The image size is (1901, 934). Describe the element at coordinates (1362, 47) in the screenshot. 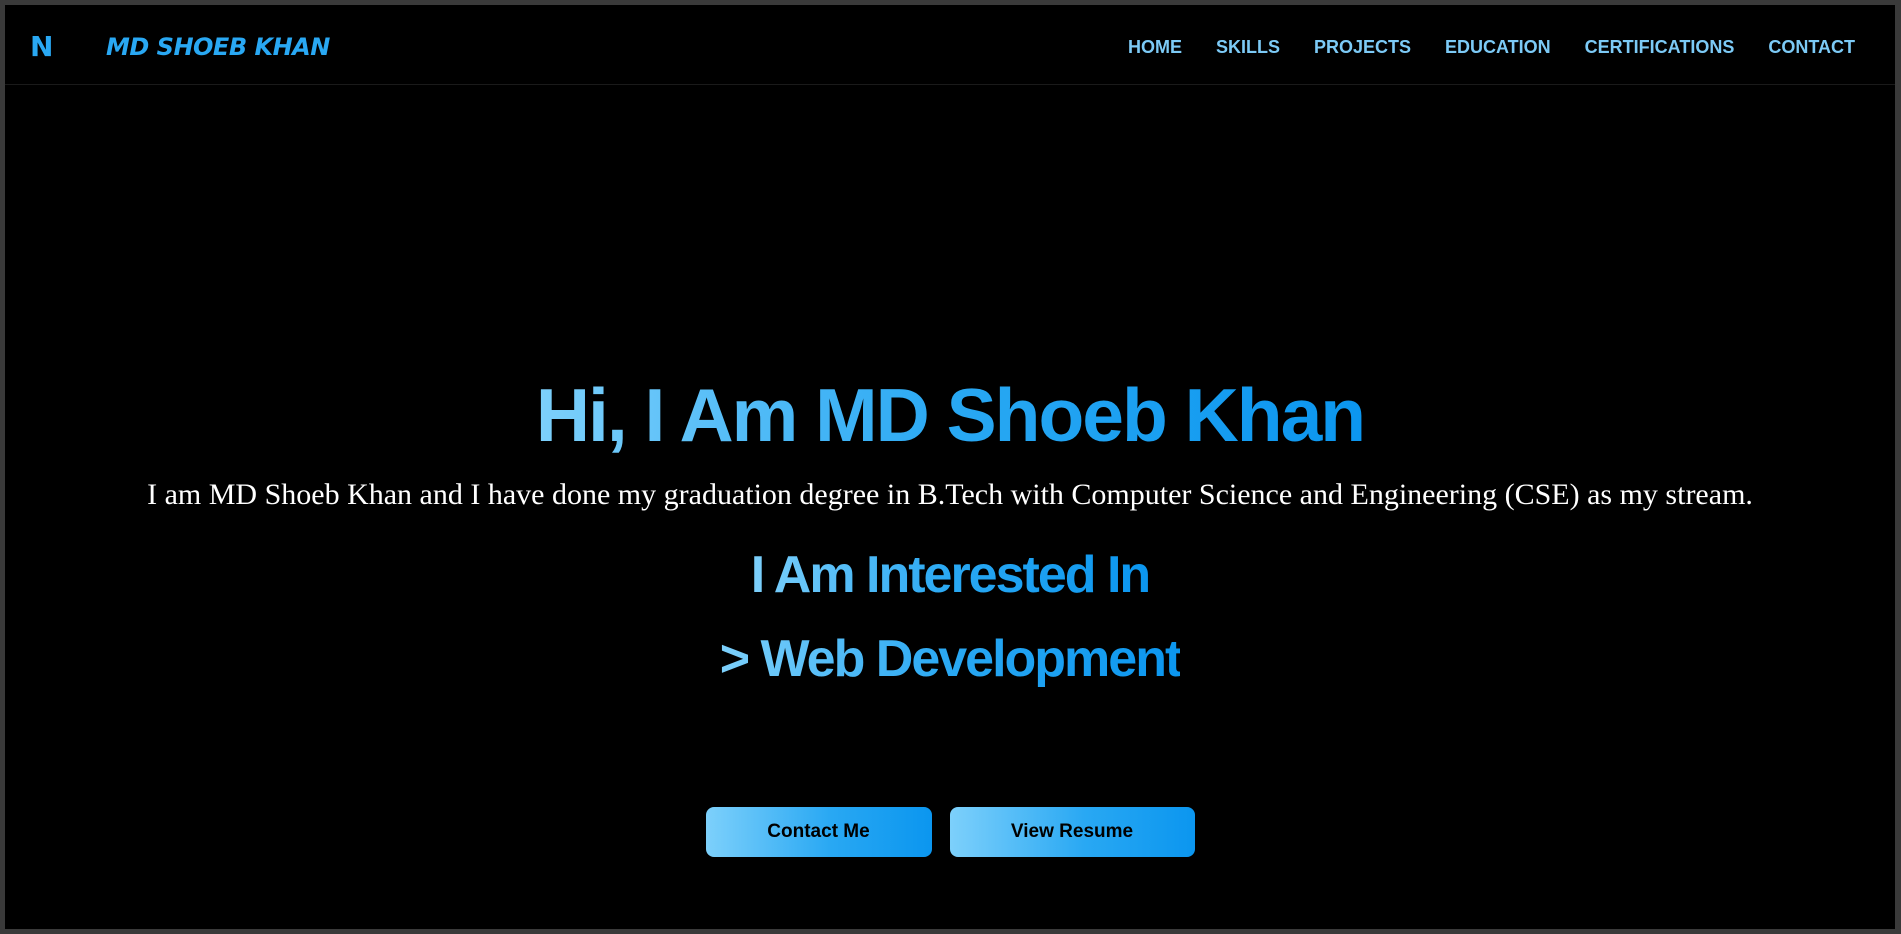

I see `nav-link-projects: PROJECTS` at that location.